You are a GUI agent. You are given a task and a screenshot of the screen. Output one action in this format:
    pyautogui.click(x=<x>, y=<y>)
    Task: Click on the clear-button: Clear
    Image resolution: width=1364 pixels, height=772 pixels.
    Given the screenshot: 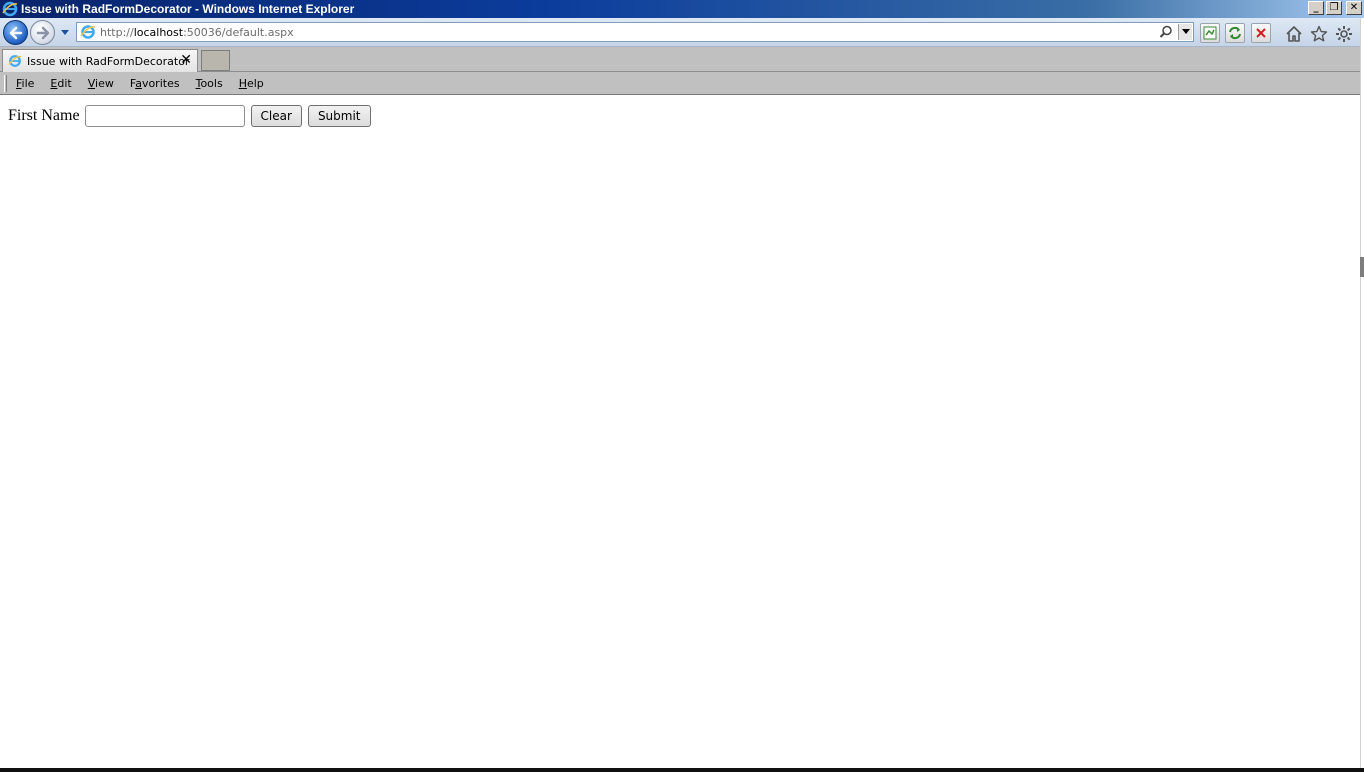 What is the action you would take?
    pyautogui.click(x=276, y=116)
    